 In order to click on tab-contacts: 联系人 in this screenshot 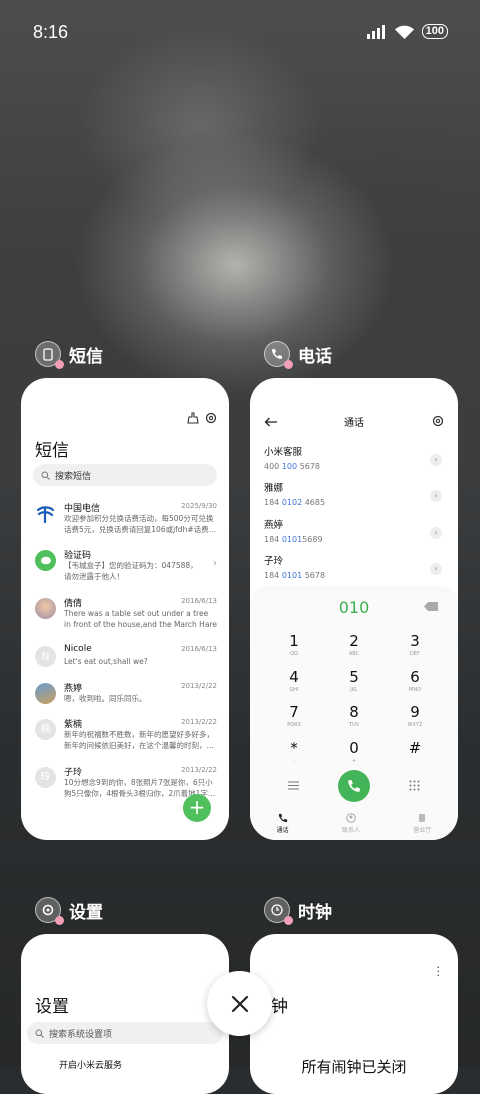, I will do `click(351, 823)`.